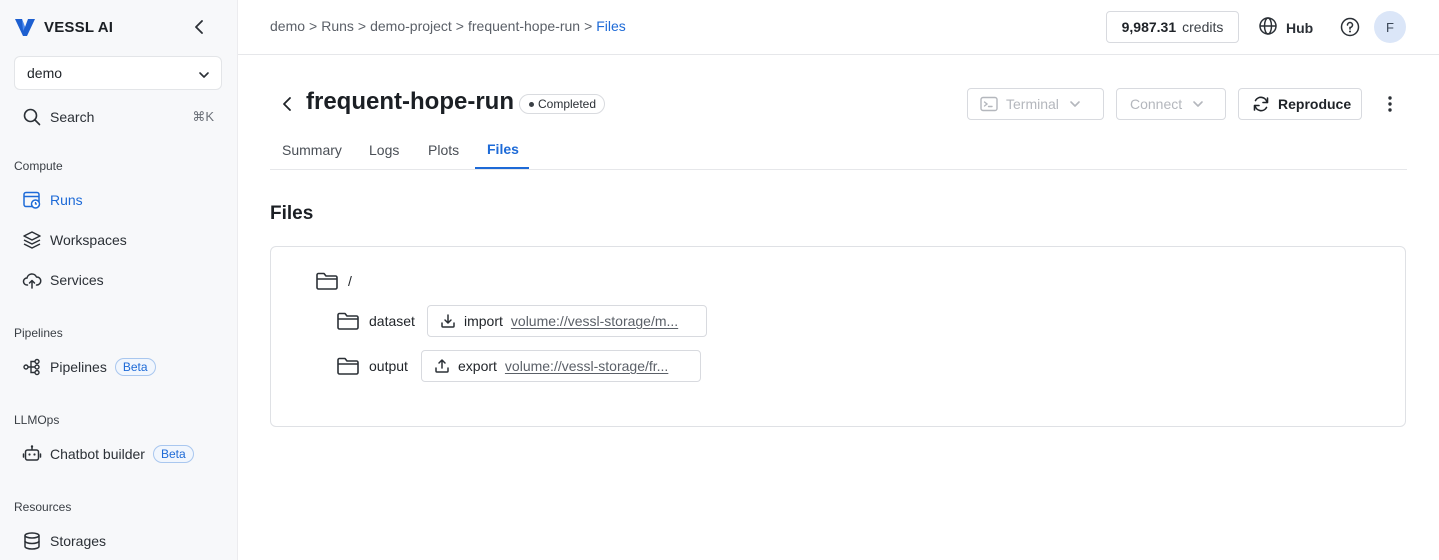  Describe the element at coordinates (1390, 27) in the screenshot. I see `avatar: F` at that location.